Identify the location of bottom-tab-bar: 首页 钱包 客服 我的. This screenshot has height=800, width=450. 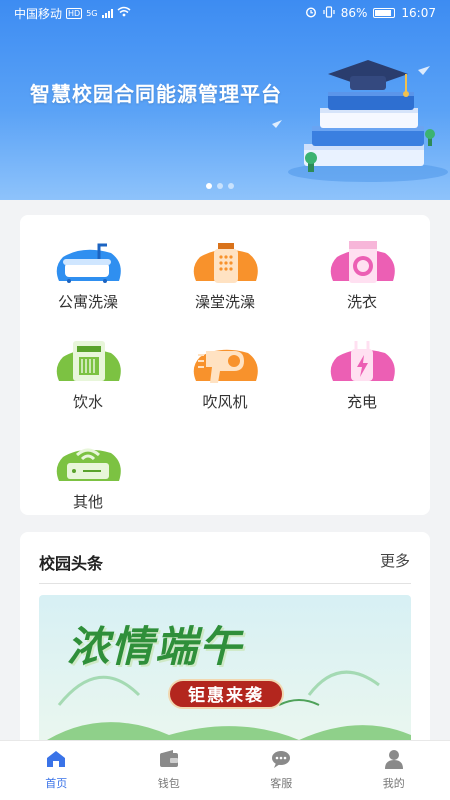
(225, 770).